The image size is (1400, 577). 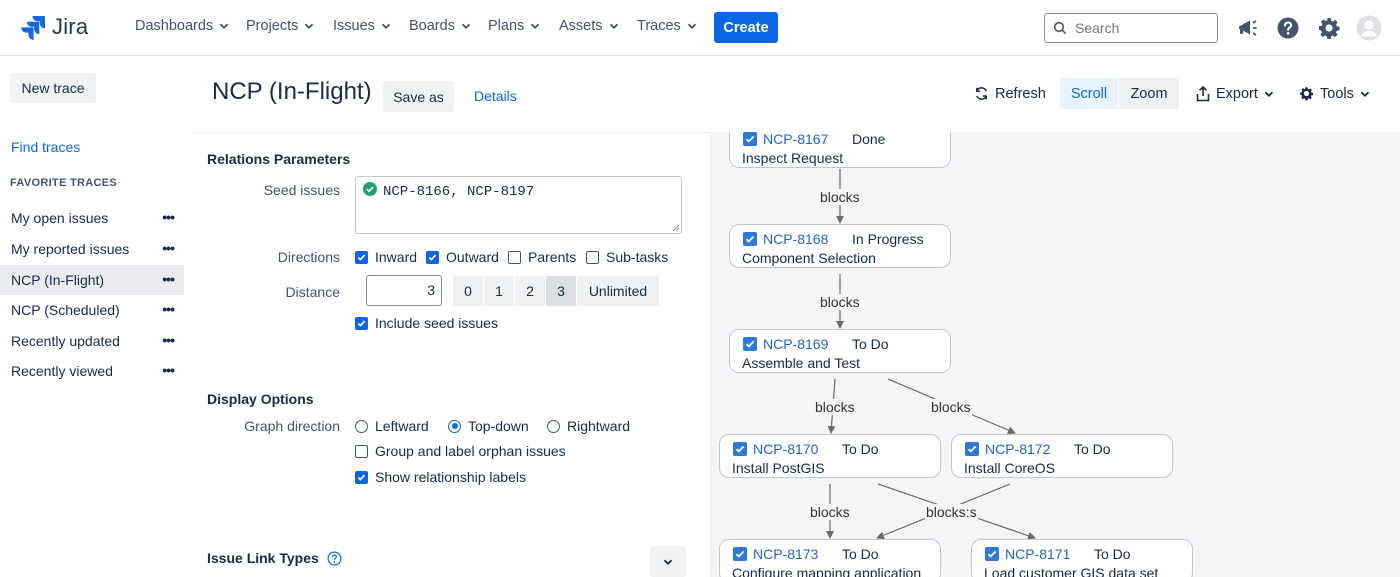 I want to click on tools-button: Tools, so click(x=1334, y=93).